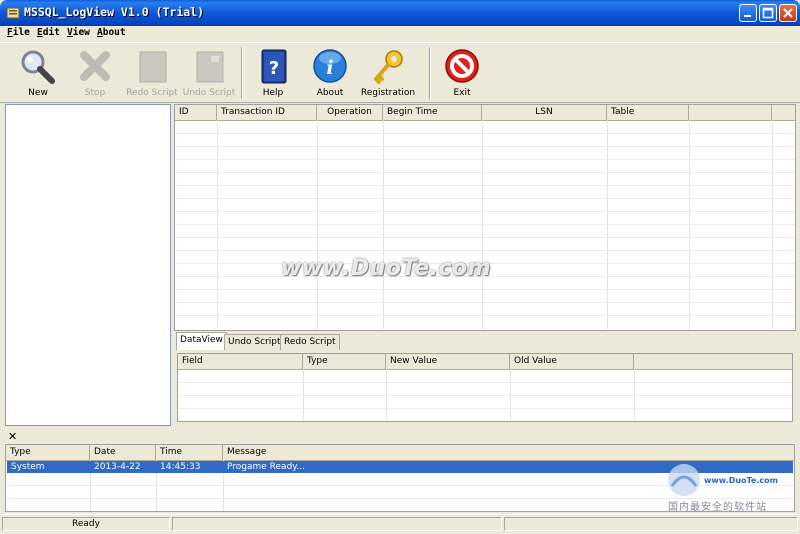 The image size is (800, 534). Describe the element at coordinates (12, 436) in the screenshot. I see `close-log-icon: ✕` at that location.